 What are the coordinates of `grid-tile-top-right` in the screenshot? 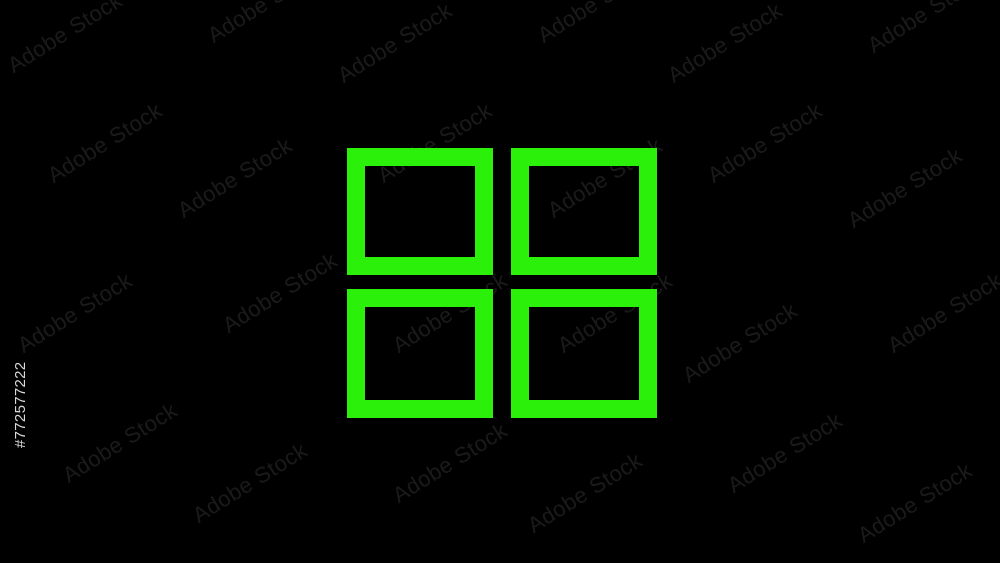 It's located at (584, 211).